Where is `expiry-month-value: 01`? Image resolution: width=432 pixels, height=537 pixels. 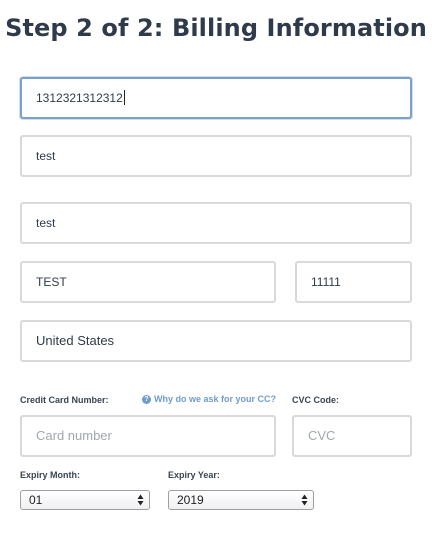 expiry-month-value: 01 is located at coordinates (36, 500).